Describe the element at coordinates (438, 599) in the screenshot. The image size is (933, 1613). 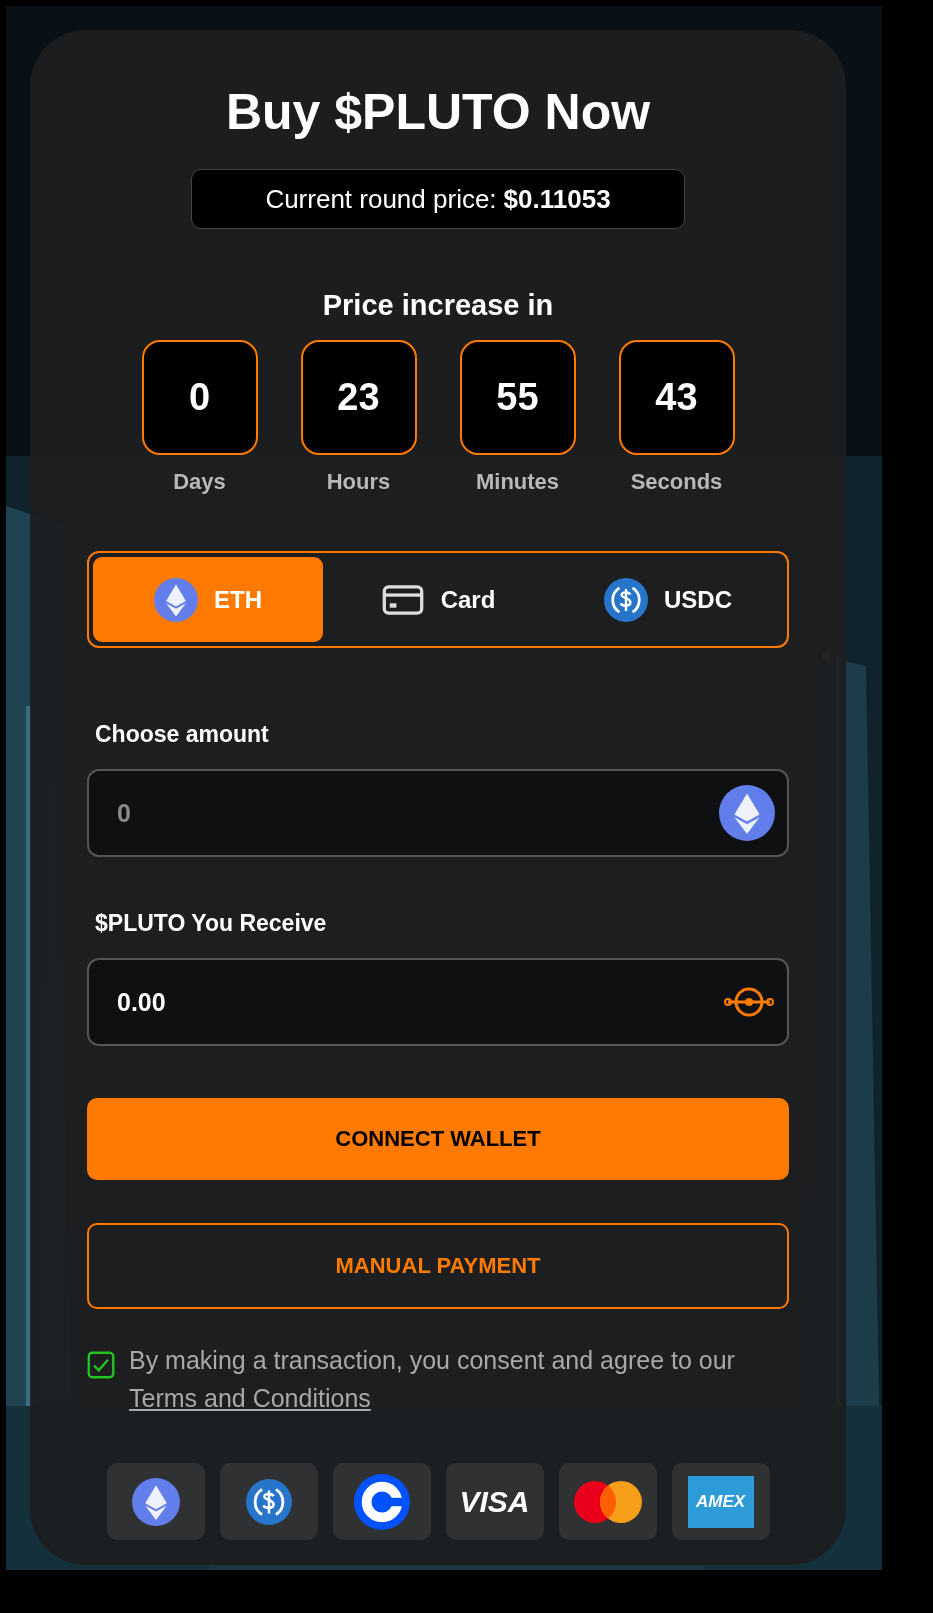
I see `payment-tab: Card` at that location.